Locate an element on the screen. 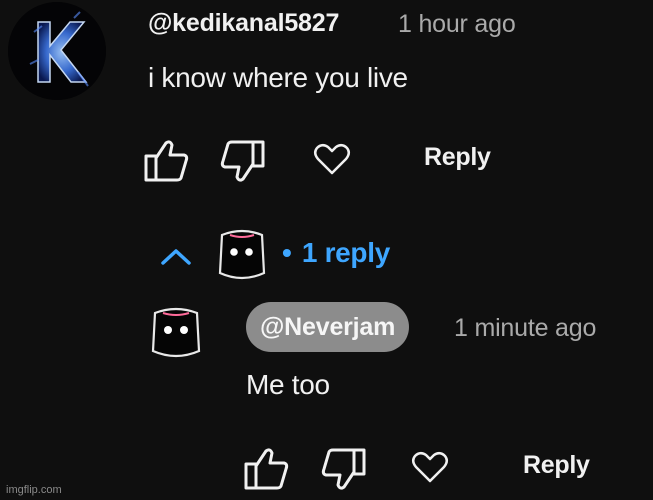 The width and height of the screenshot is (653, 500). k-letter-avatar-icon is located at coordinates (57, 51).